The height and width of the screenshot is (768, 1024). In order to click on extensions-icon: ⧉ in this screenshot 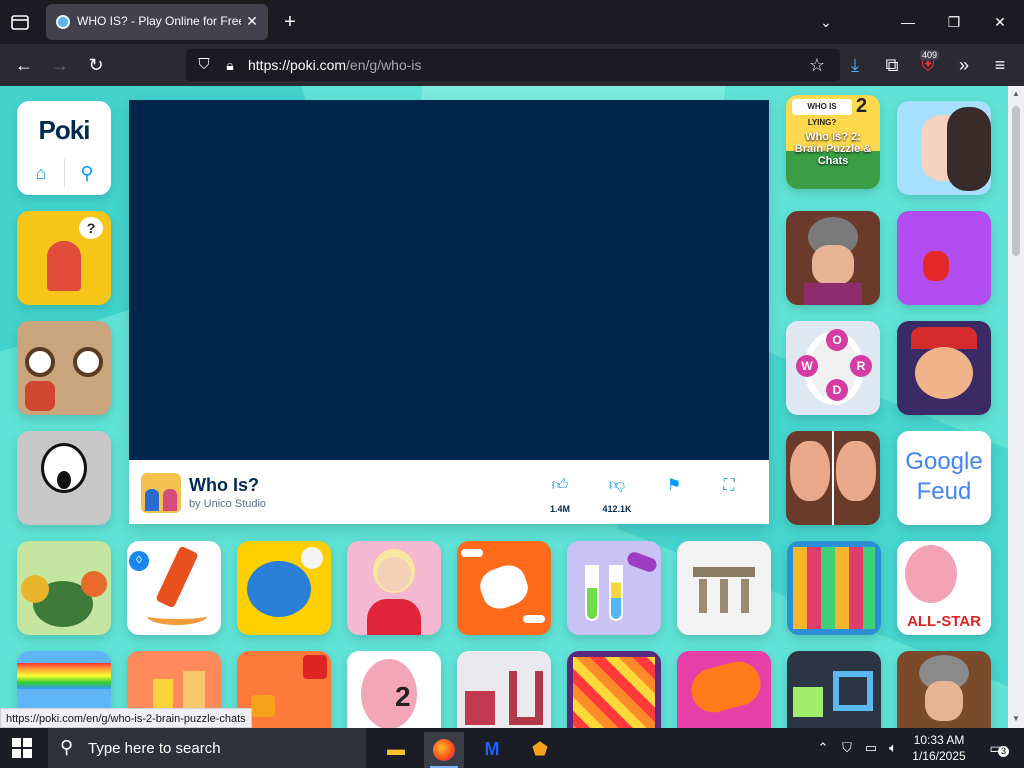, I will do `click(892, 65)`.